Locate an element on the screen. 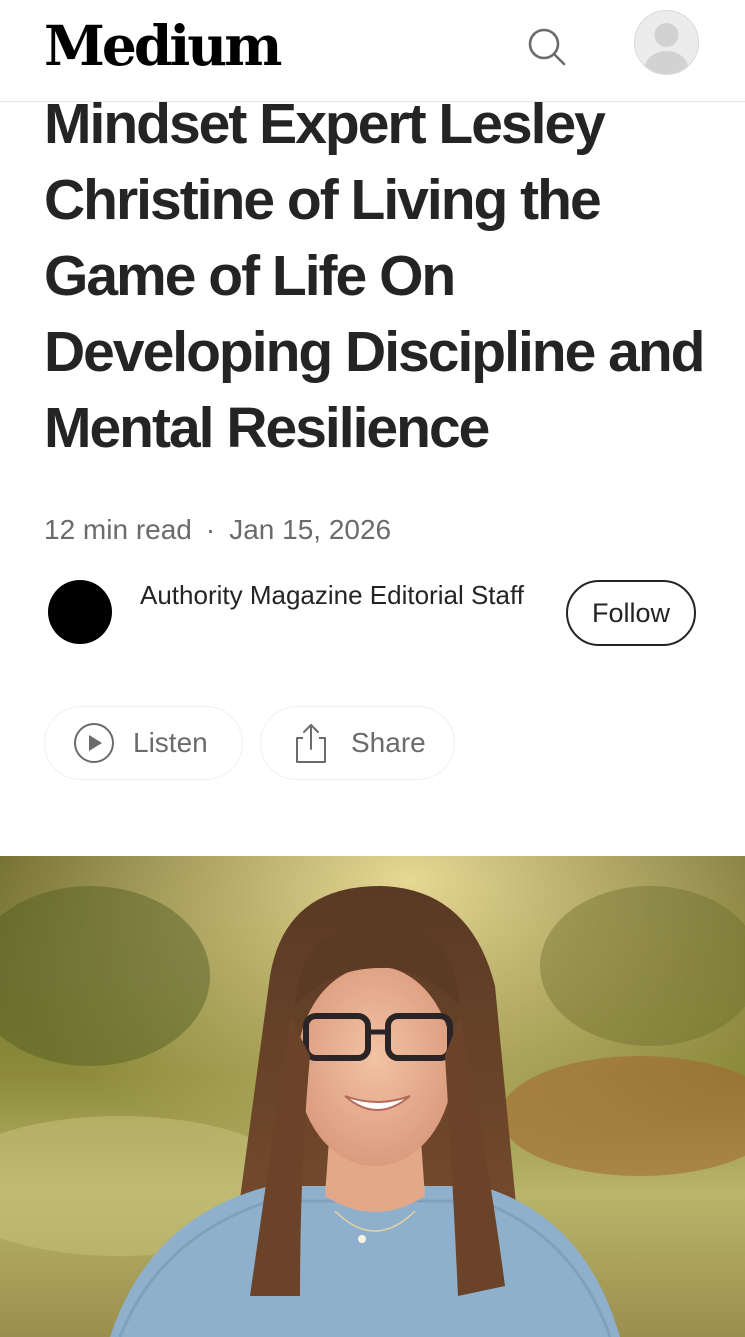 The image size is (745, 1337). share-button: Share is located at coordinates (357, 743).